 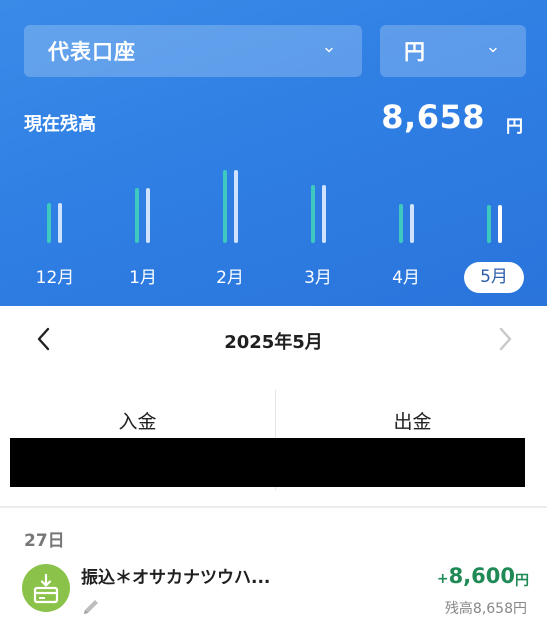 What do you see at coordinates (406, 275) in the screenshot?
I see `month-tab-apr: 4月` at bounding box center [406, 275].